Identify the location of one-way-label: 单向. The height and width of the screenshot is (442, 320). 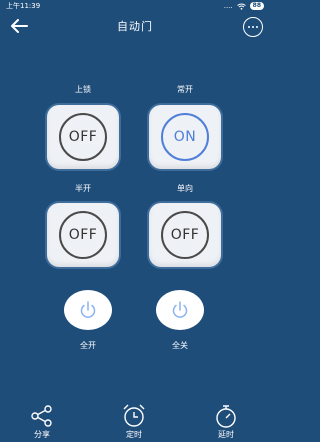
(185, 188).